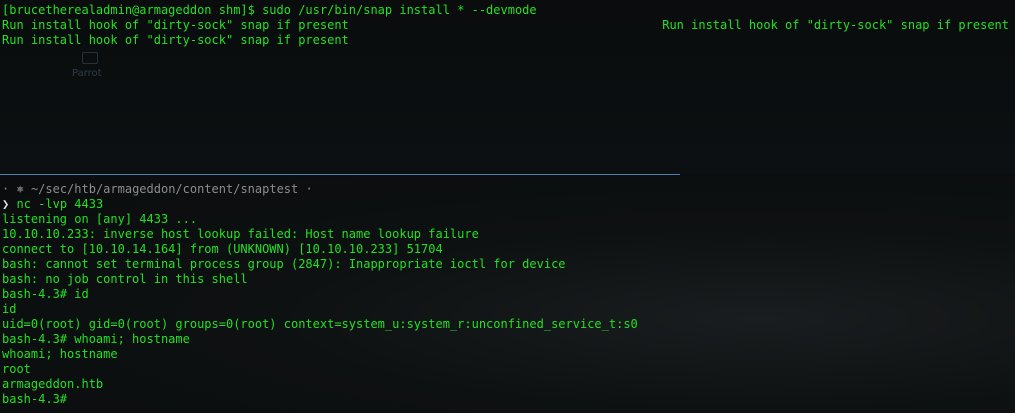  I want to click on output-line-9: bash-4.3# whoami; hostname, so click(96, 339).